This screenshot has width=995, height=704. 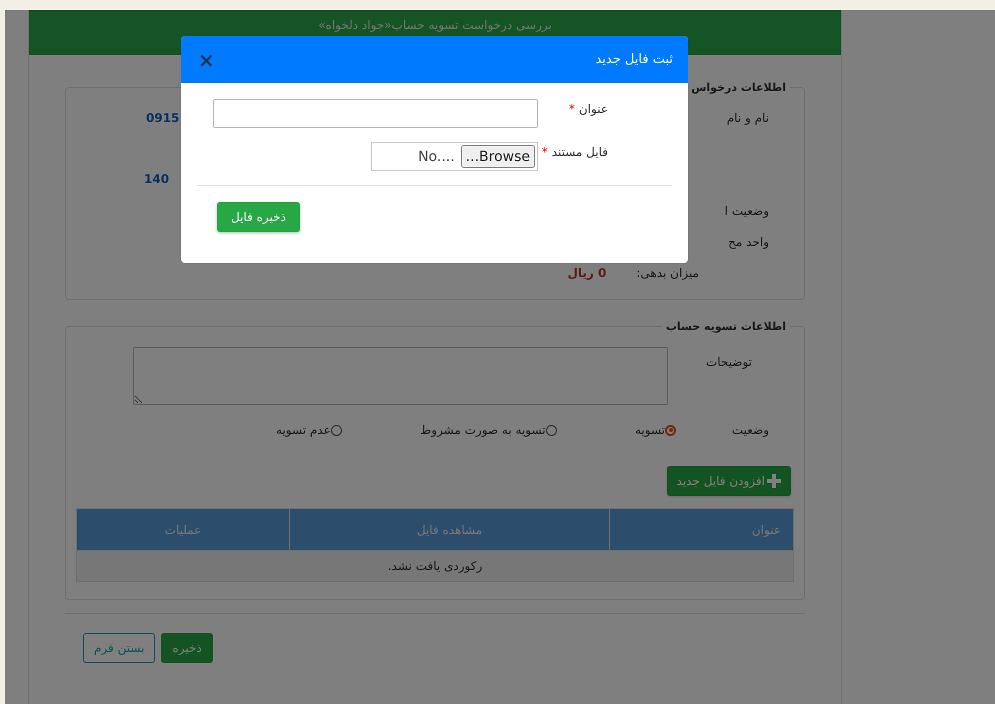 I want to click on column-header: عنوان, so click(x=702, y=529).